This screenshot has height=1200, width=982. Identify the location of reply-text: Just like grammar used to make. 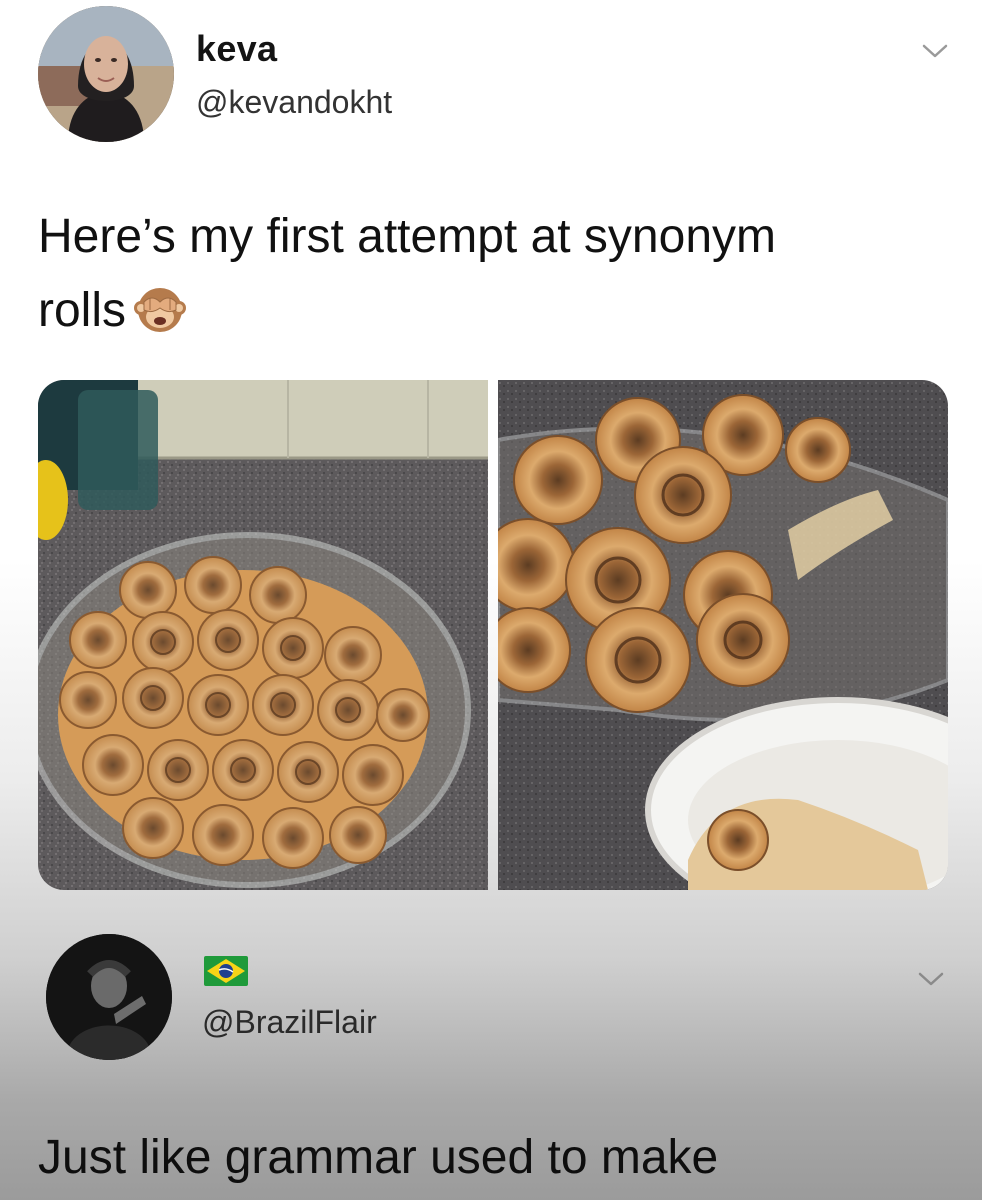
(378, 1157).